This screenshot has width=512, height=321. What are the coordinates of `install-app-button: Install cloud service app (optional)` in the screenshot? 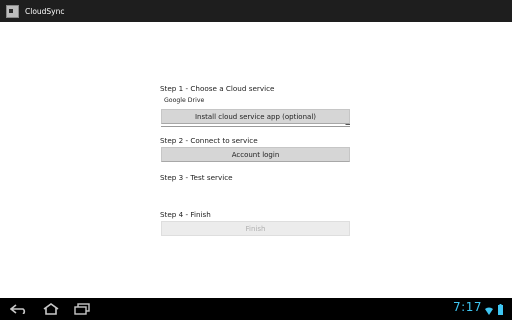 It's located at (255, 116).